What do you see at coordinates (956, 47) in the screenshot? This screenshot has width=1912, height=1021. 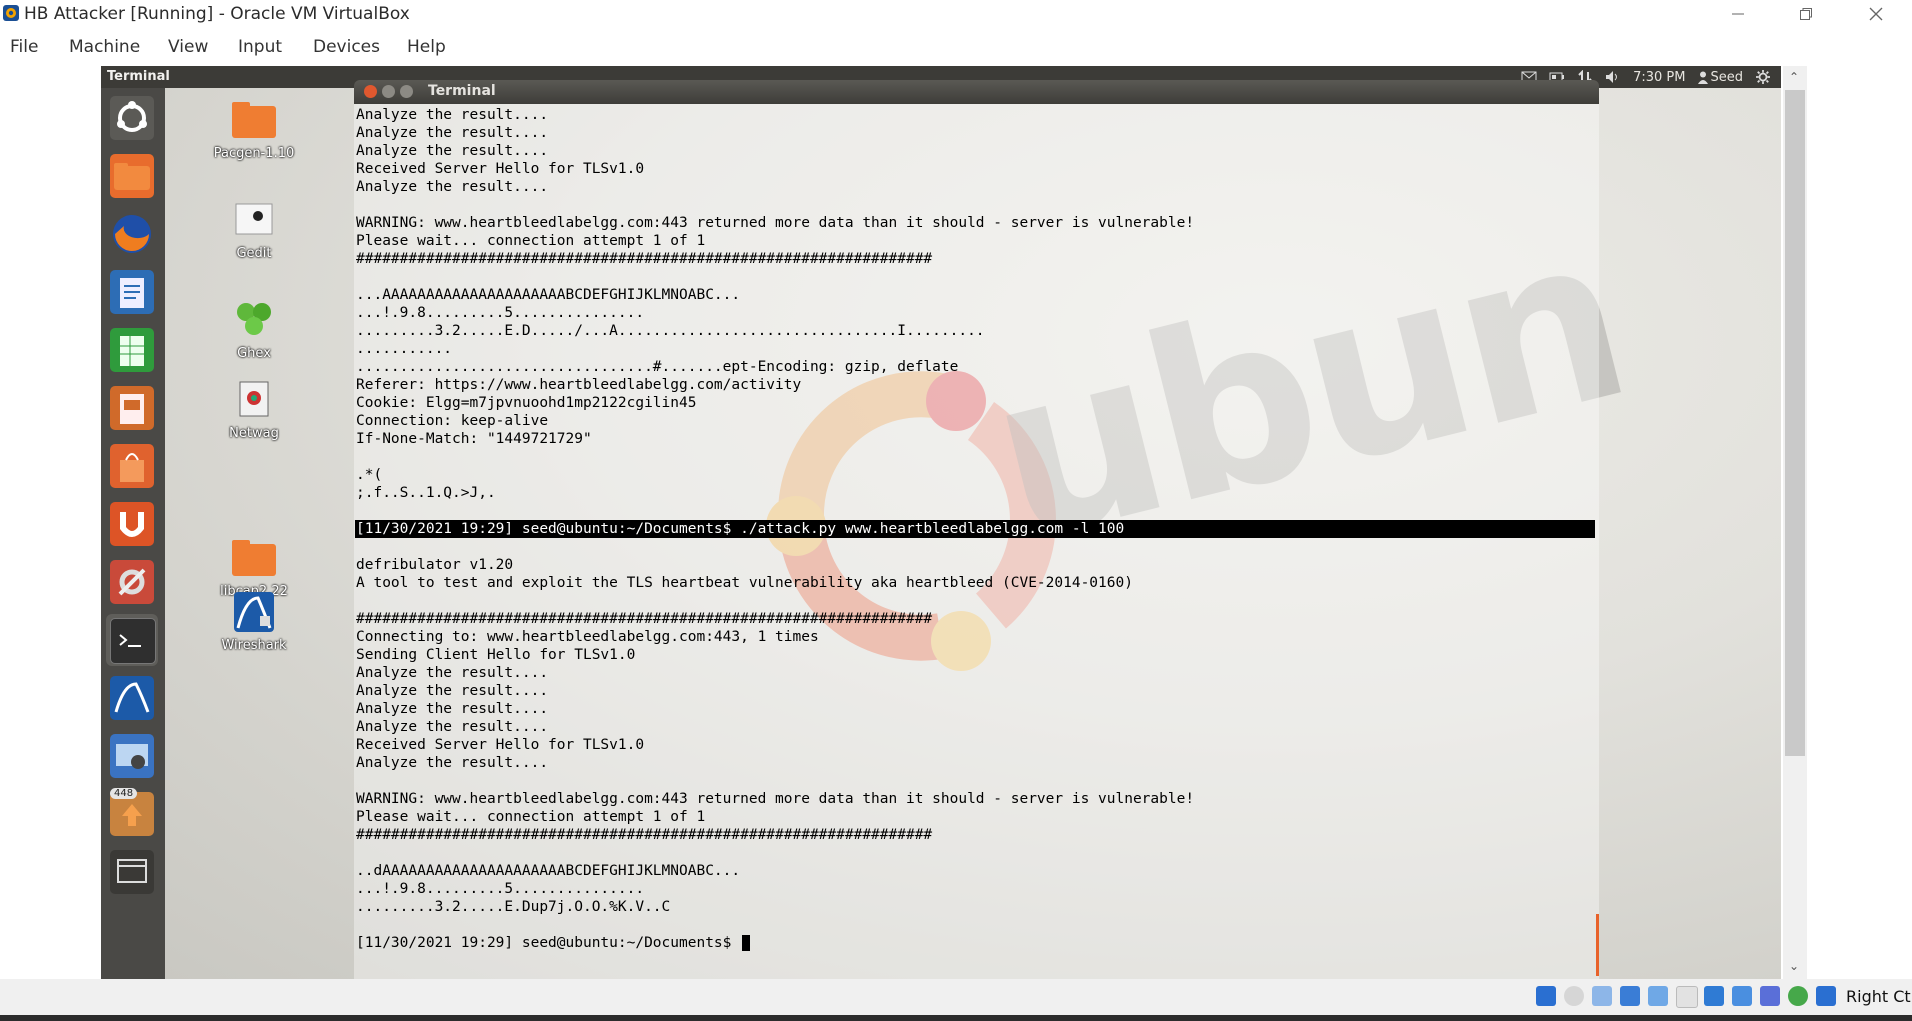 I see `menu-bar: File Machine View Input Devices Help` at bounding box center [956, 47].